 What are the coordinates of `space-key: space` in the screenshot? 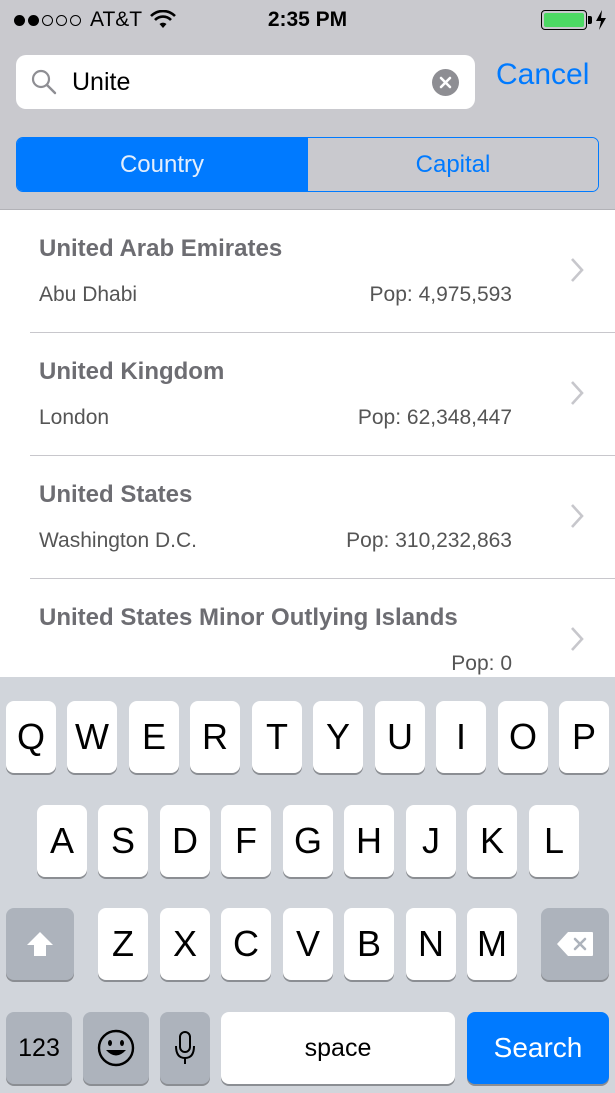 It's located at (338, 1048).